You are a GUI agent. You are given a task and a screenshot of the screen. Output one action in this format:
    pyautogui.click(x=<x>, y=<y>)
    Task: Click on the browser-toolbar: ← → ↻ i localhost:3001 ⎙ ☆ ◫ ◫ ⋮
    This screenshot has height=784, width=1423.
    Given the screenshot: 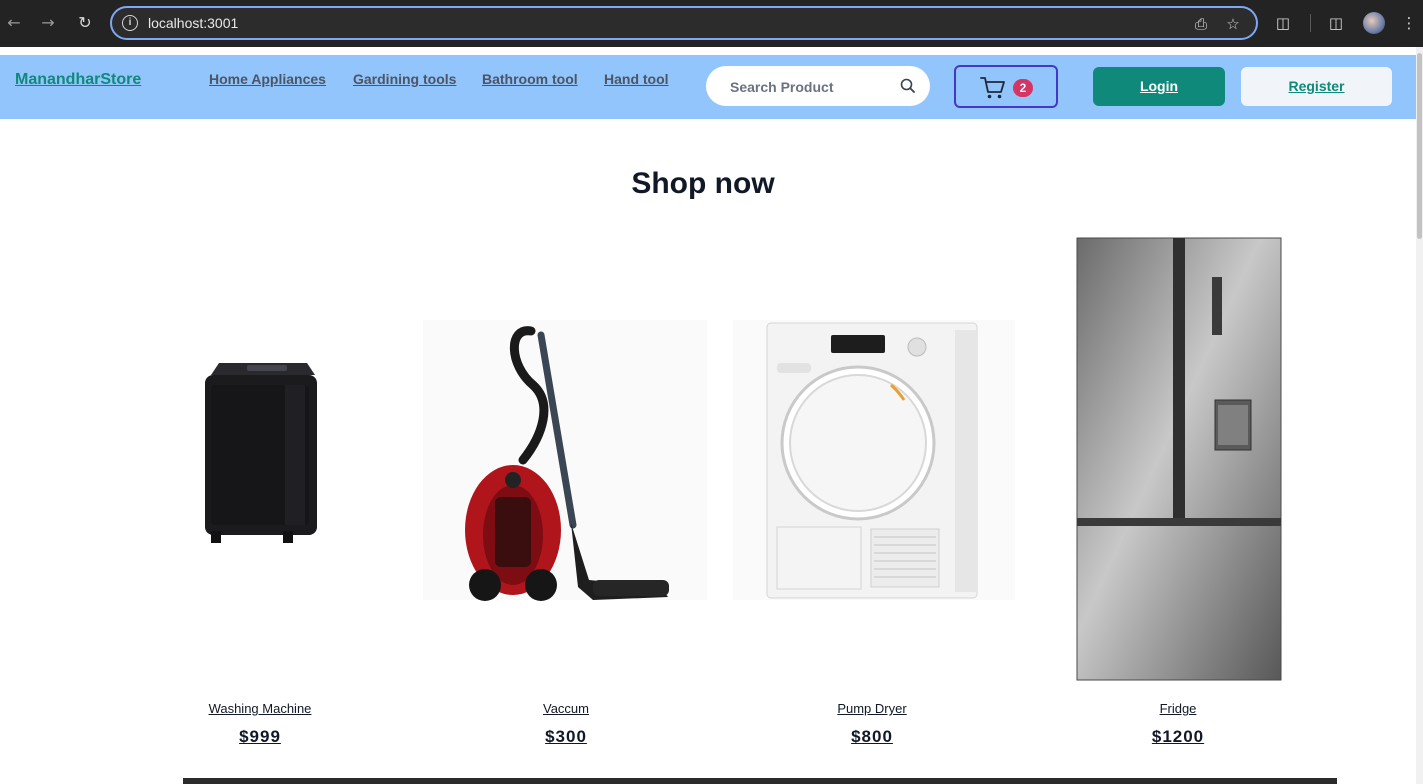 What is the action you would take?
    pyautogui.click(x=711, y=23)
    